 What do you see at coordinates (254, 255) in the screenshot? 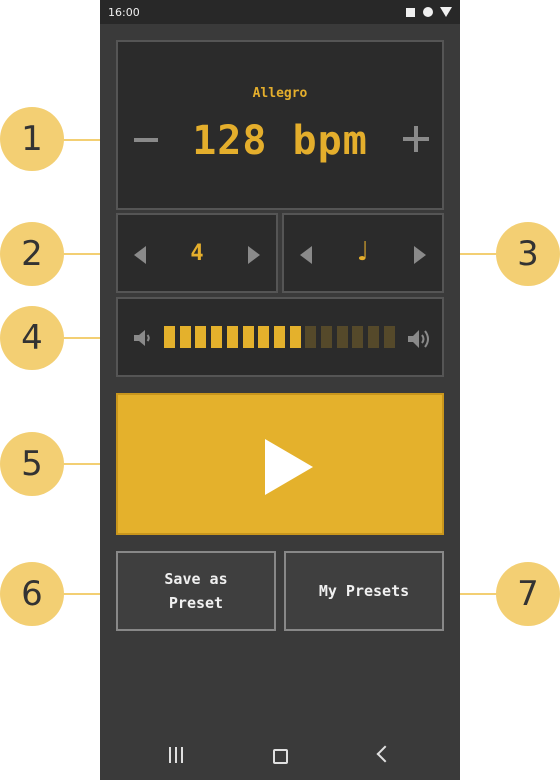
I see `beats-next-arrow-icon` at bounding box center [254, 255].